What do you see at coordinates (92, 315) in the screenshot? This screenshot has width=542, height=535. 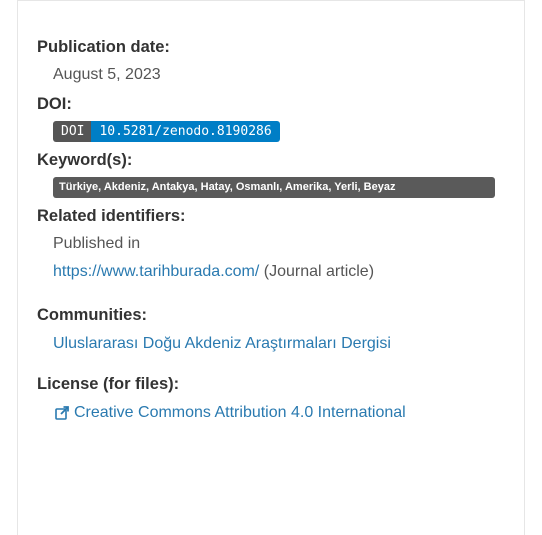 I see `communities-heading: Communities:` at bounding box center [92, 315].